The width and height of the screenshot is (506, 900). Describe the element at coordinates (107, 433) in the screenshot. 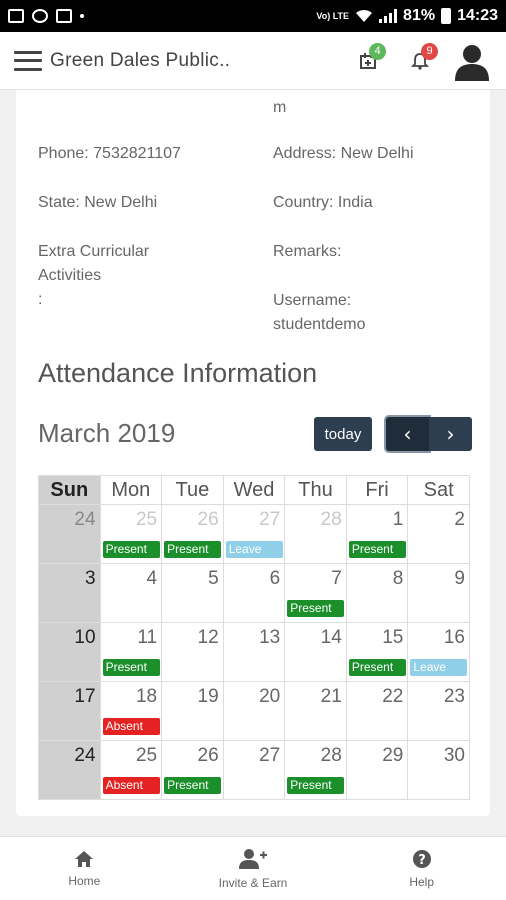

I see `calendar-month-title: March 2019` at that location.